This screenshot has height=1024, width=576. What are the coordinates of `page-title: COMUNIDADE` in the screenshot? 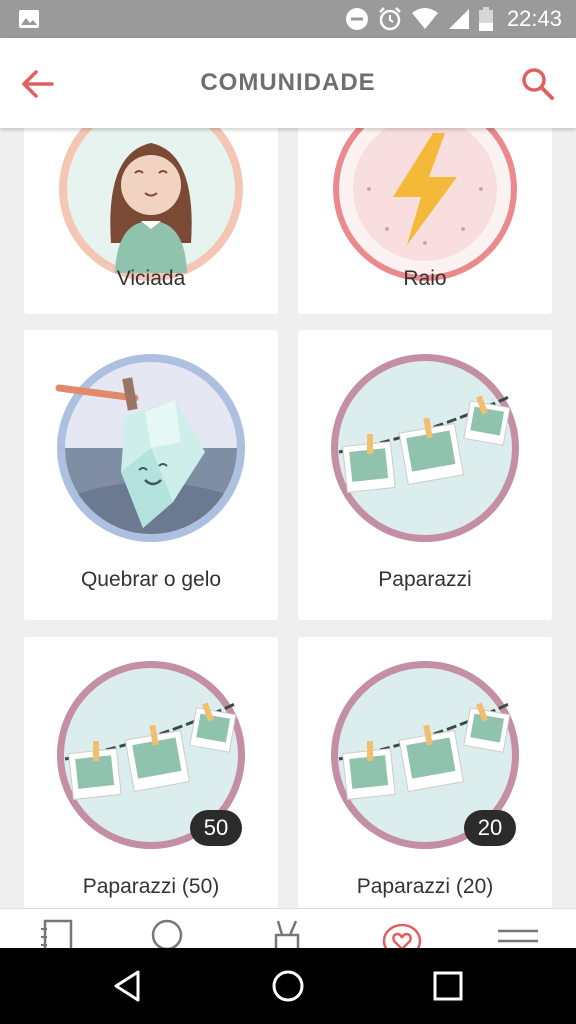 It's located at (288, 82).